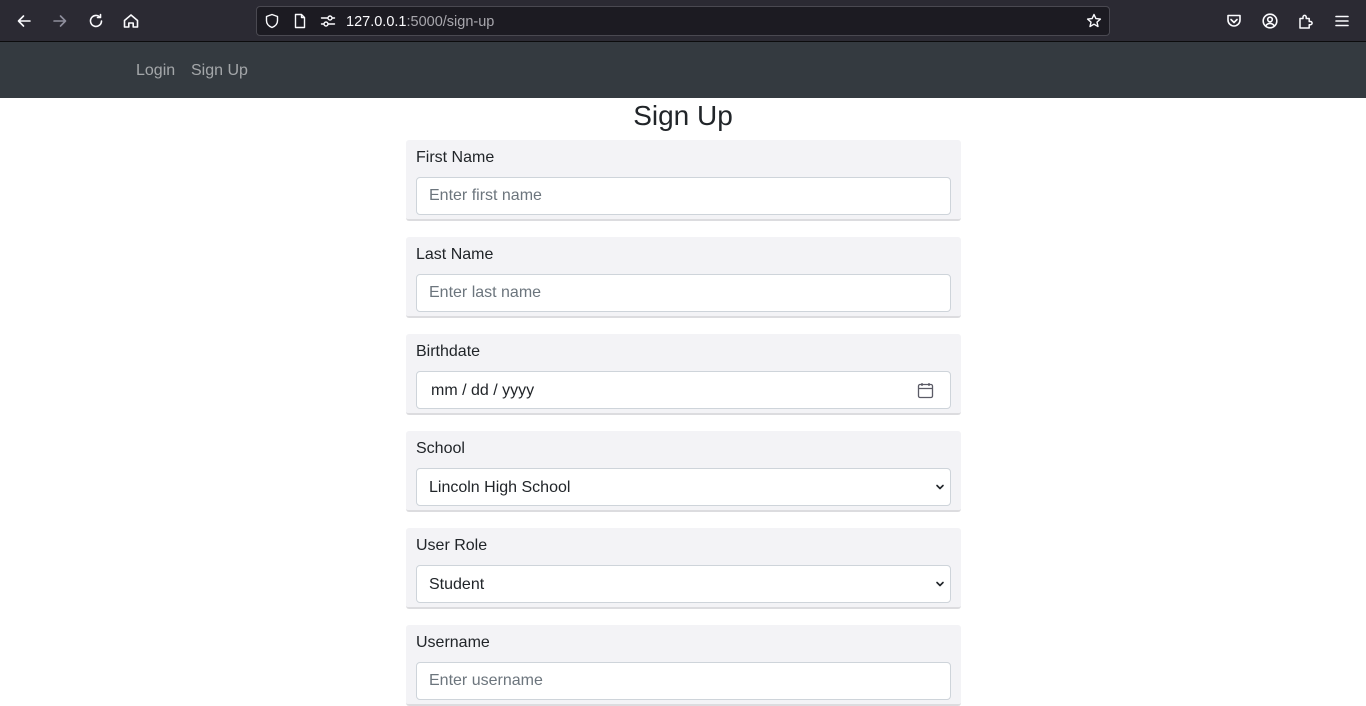 The image size is (1366, 706). I want to click on extensions-icon, so click(1306, 21).